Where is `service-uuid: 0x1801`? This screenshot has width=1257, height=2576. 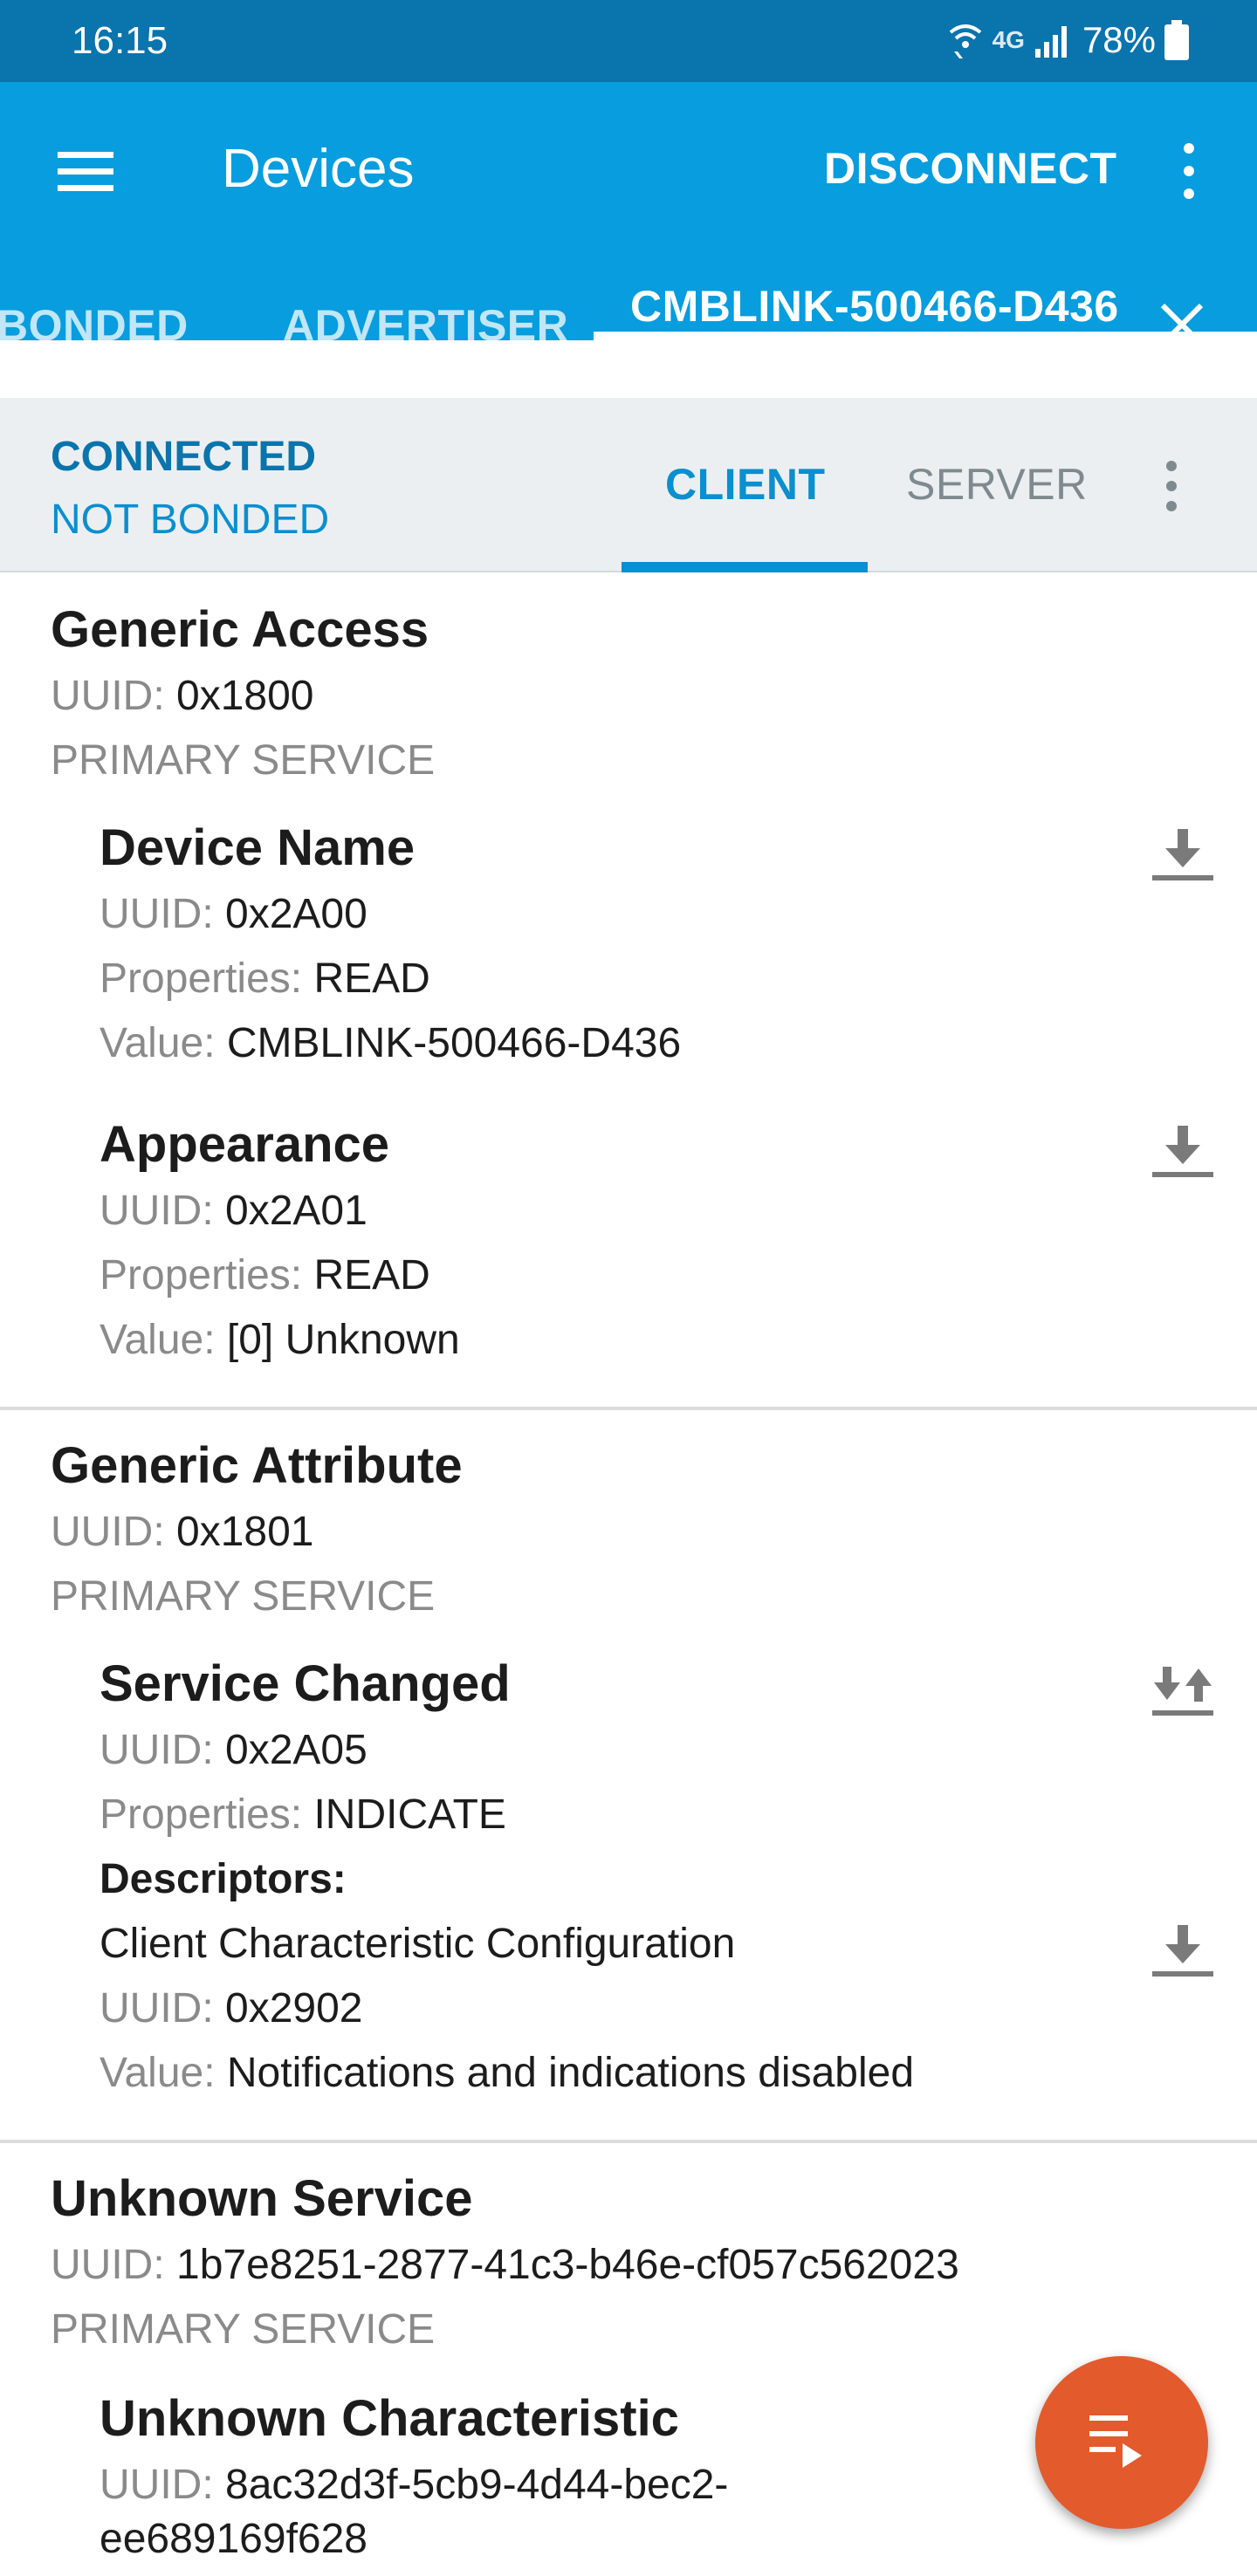
service-uuid: 0x1801 is located at coordinates (245, 1532).